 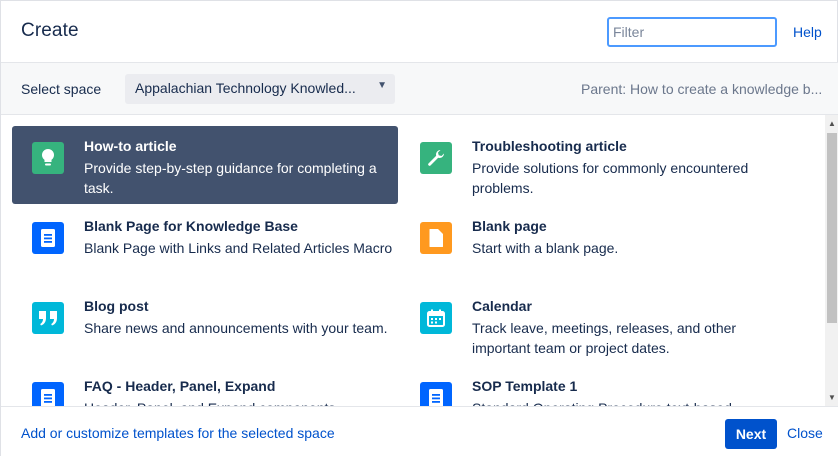 What do you see at coordinates (692, 32) in the screenshot?
I see `filter-input` at bounding box center [692, 32].